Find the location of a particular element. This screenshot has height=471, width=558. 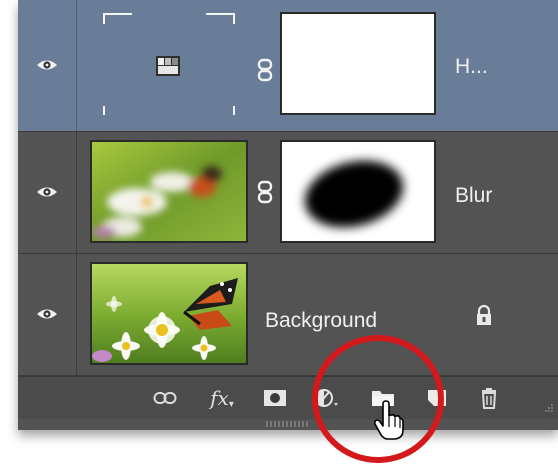

hue-saturation-icon is located at coordinates (168, 66).